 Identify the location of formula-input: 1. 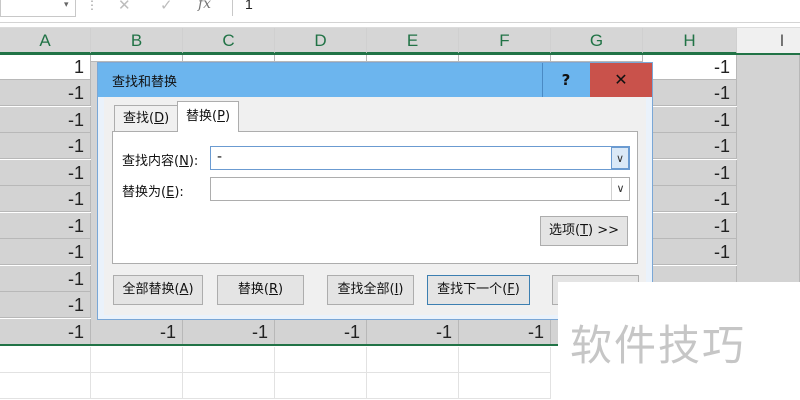
(516, 8).